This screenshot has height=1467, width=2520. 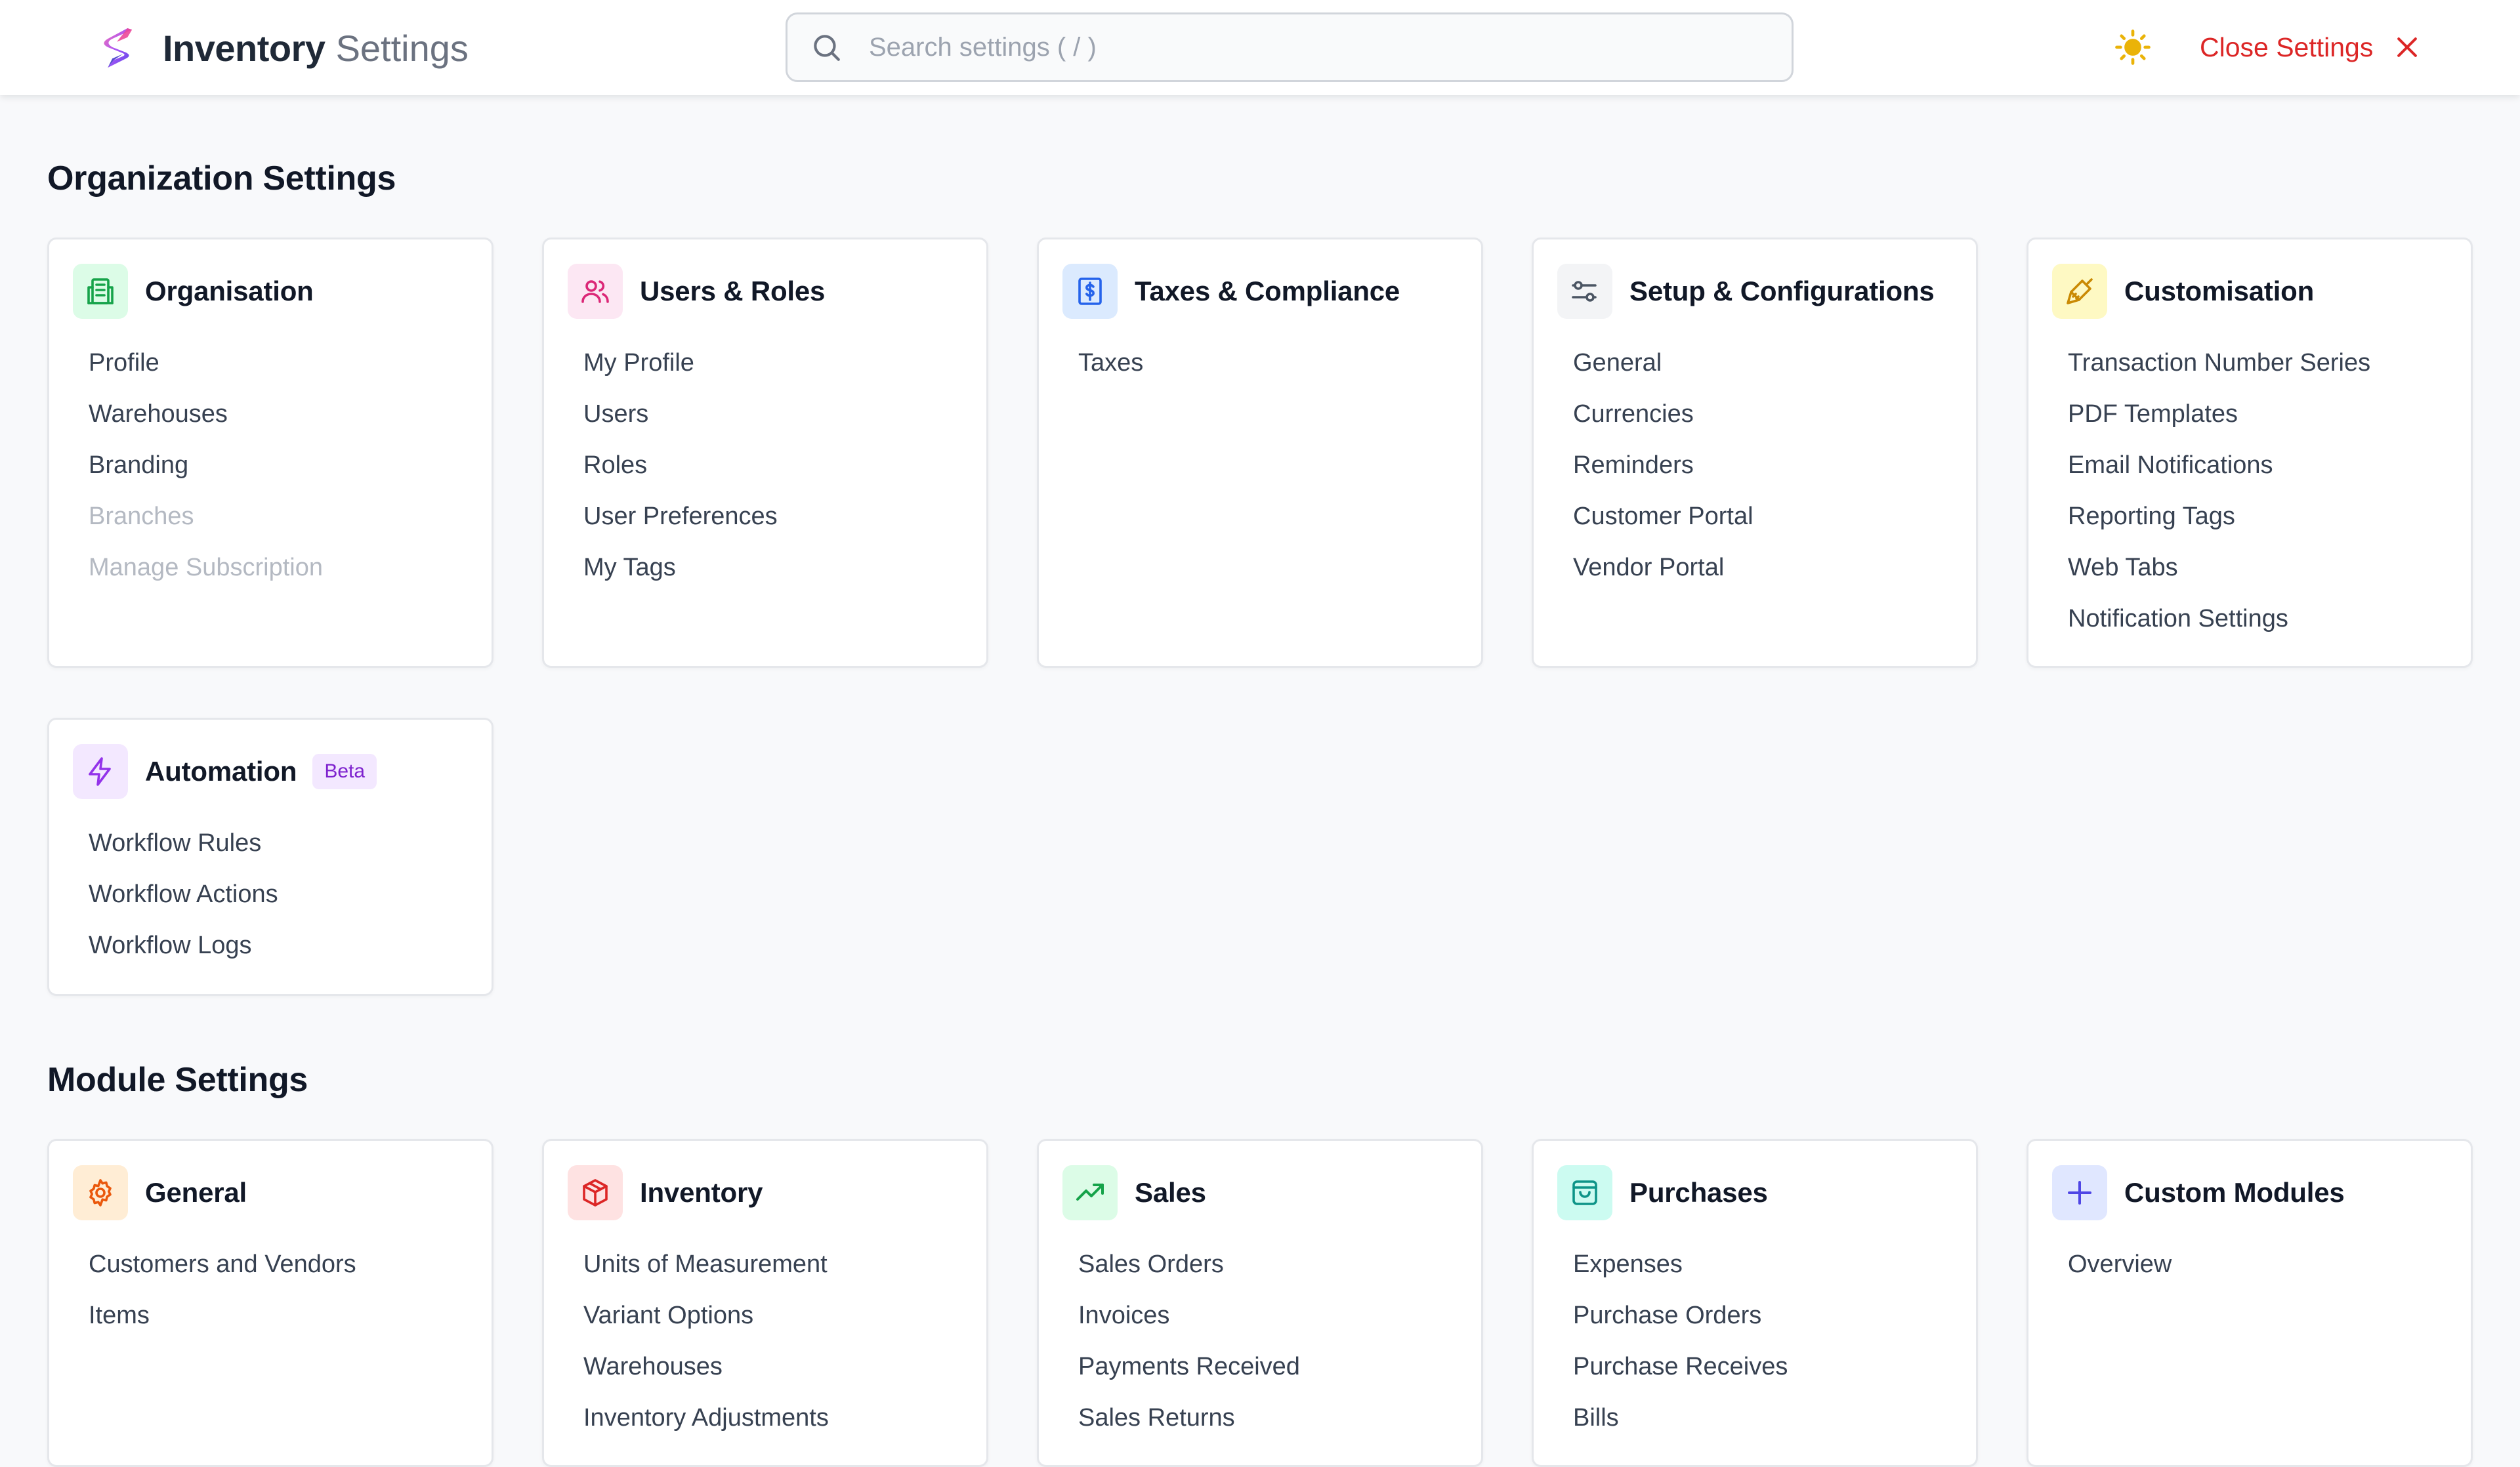 I want to click on general-module-card: General Customers and Vendors Items, so click(x=270, y=1303).